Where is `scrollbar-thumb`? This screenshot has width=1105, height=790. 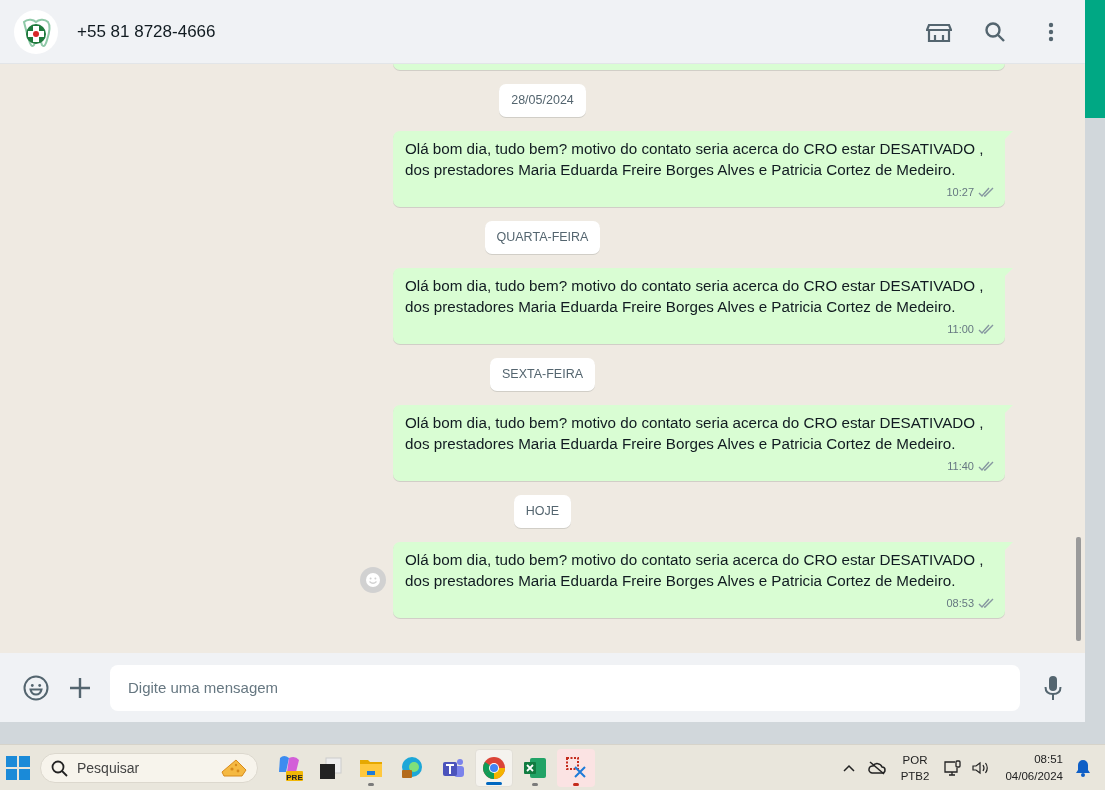
scrollbar-thumb is located at coordinates (1078, 589).